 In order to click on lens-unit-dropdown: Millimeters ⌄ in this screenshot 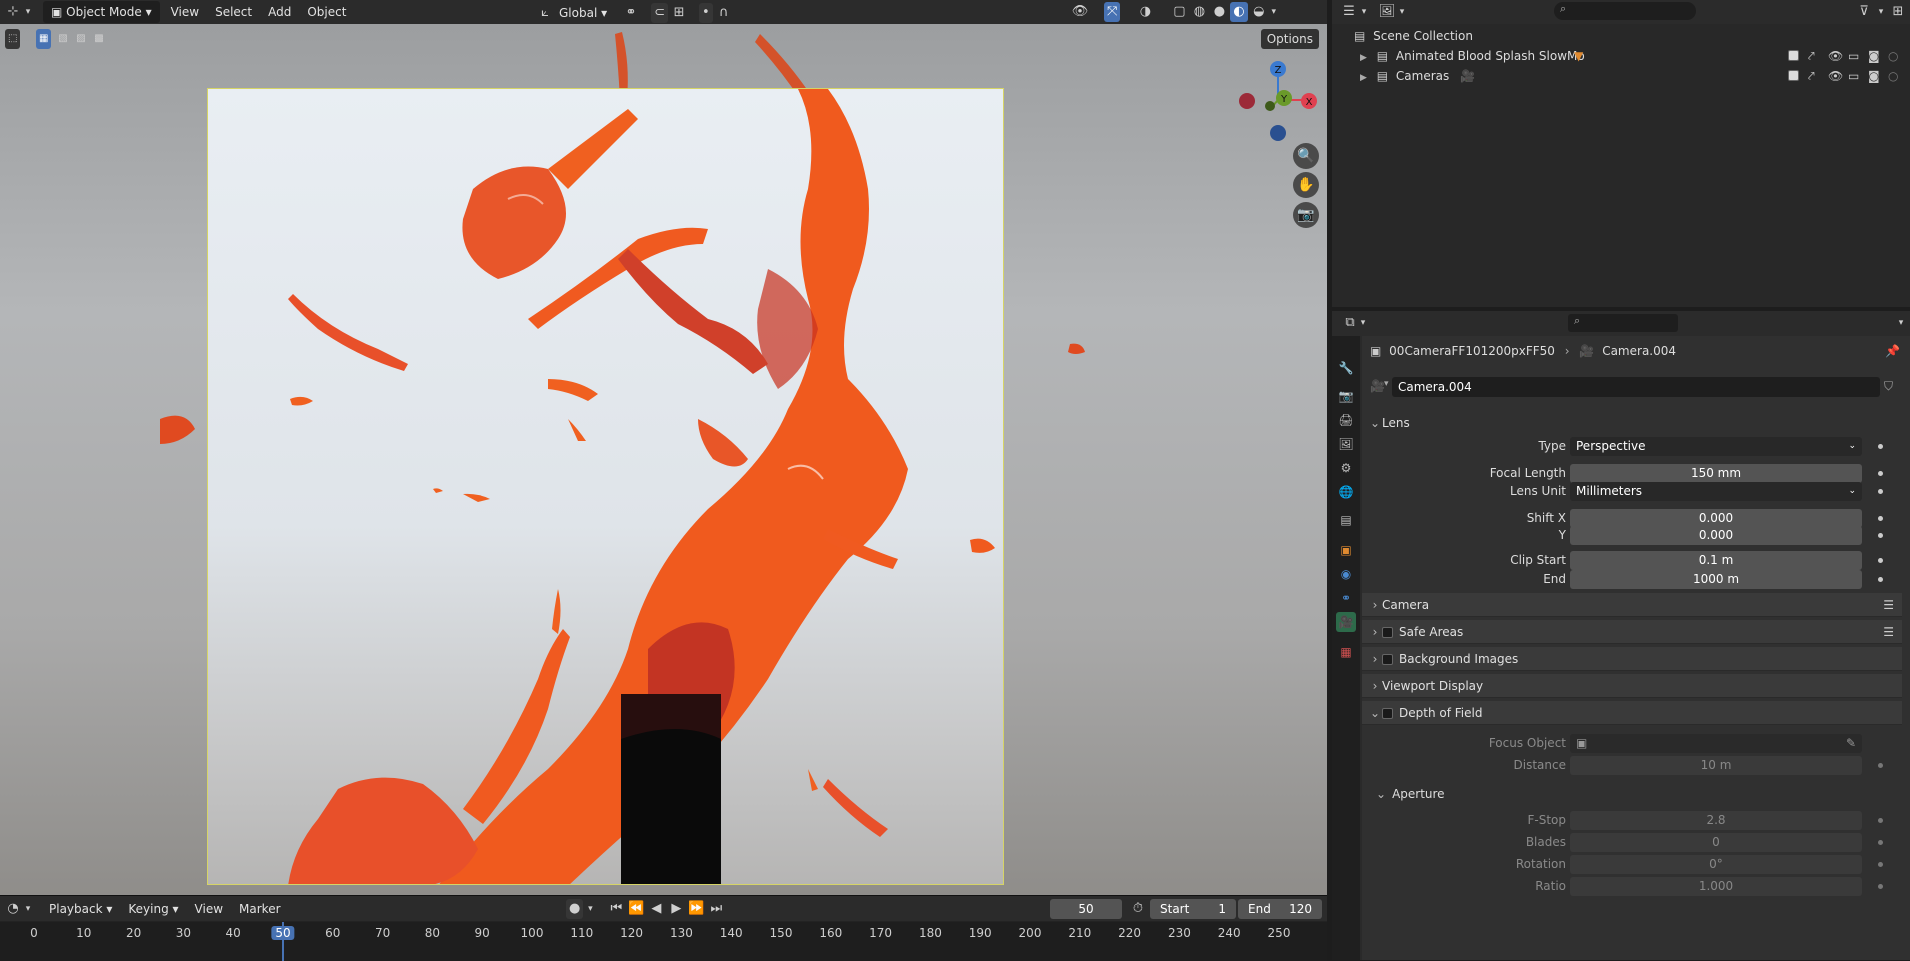, I will do `click(1716, 491)`.